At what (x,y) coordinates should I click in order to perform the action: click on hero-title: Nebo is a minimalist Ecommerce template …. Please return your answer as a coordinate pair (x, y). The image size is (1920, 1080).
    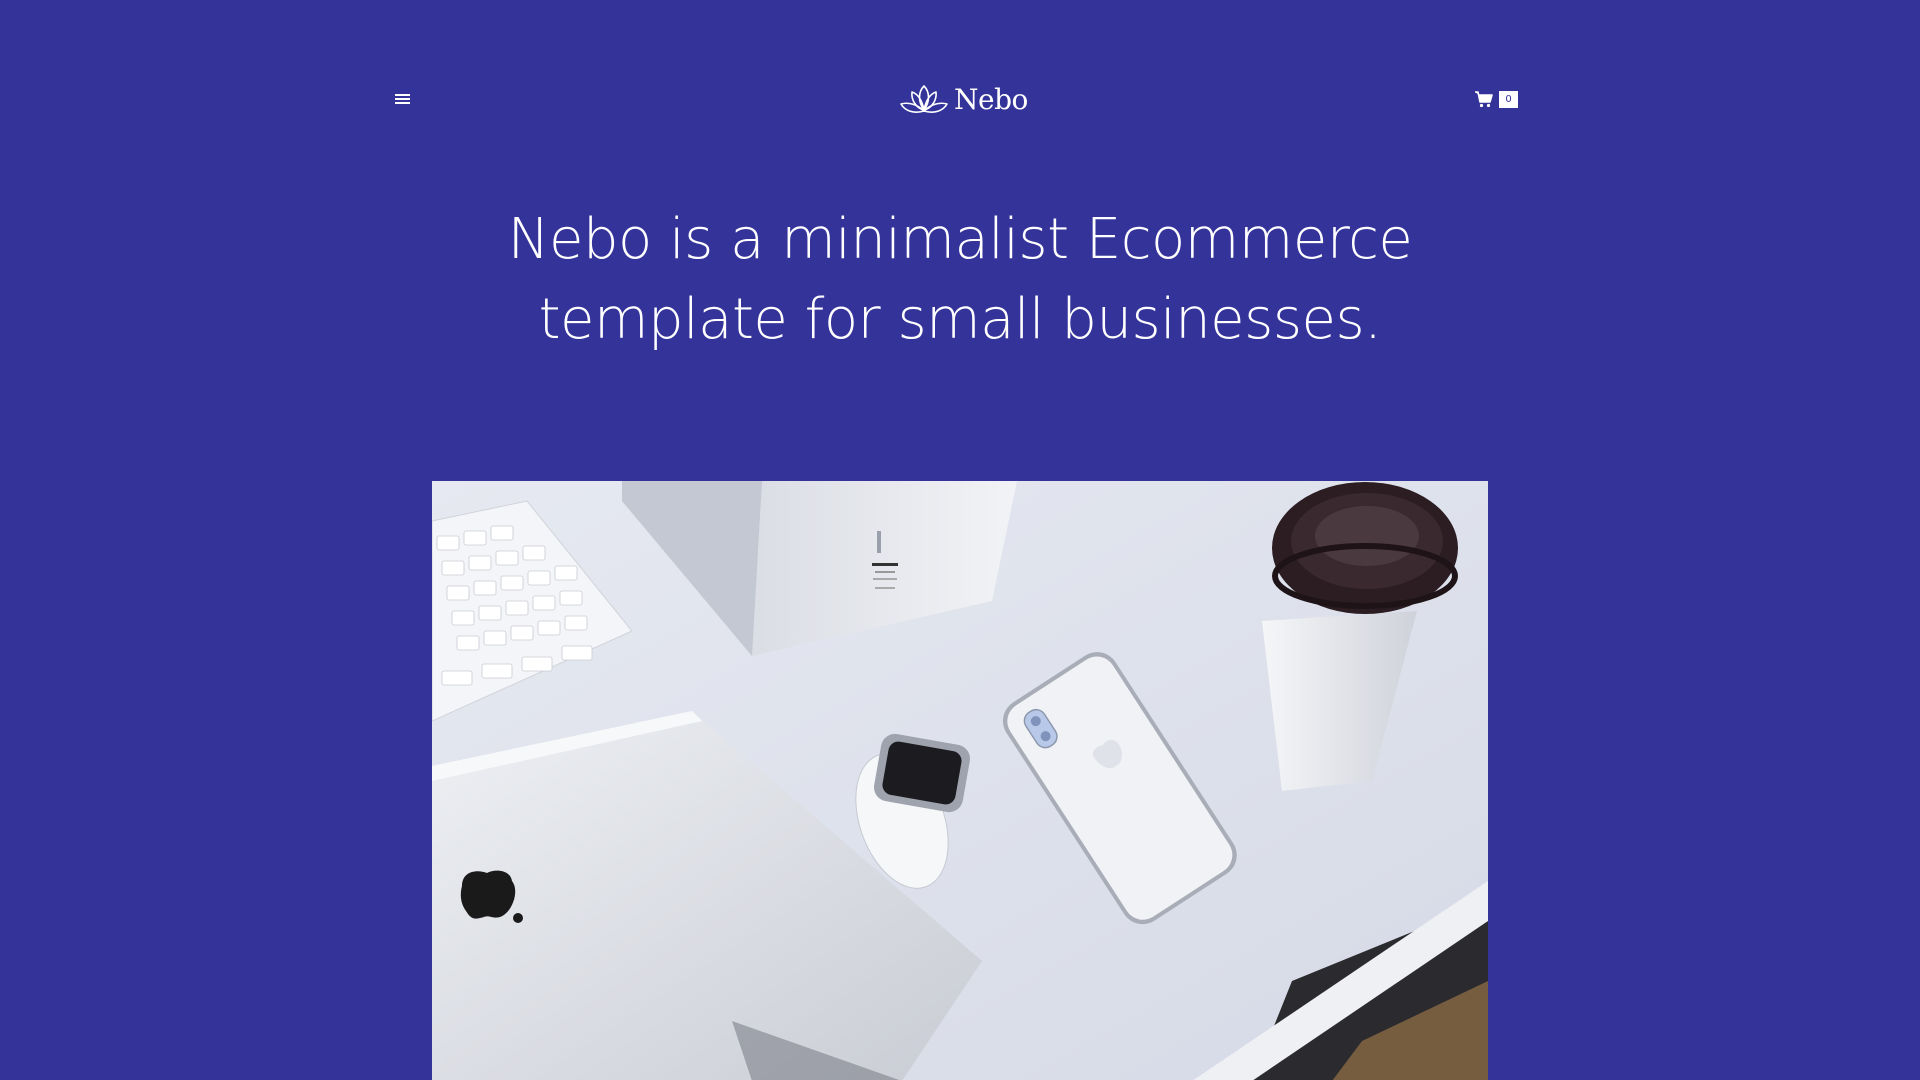
    Looking at the image, I should click on (960, 280).